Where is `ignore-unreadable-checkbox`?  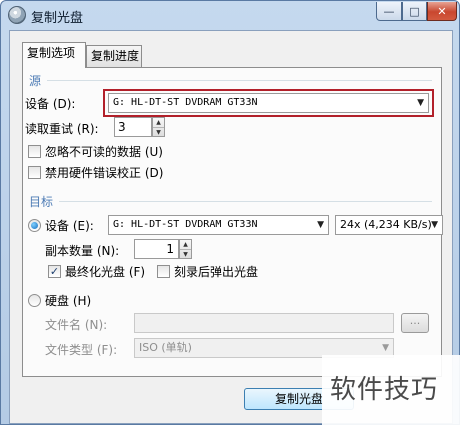 ignore-unreadable-checkbox is located at coordinates (34, 151).